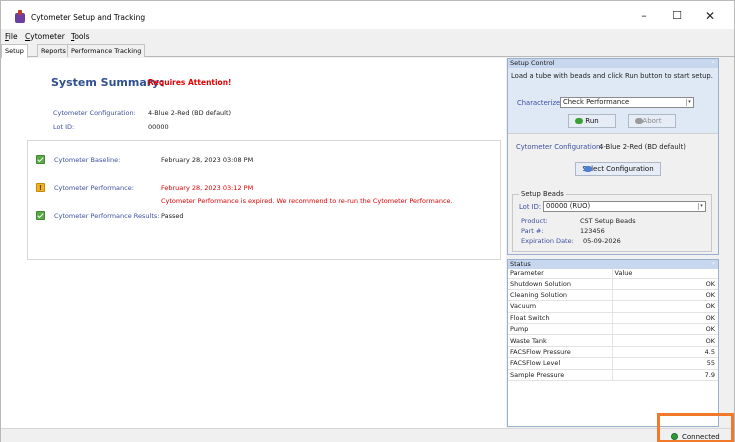 This screenshot has height=442, width=735. I want to click on connected-icon, so click(674, 436).